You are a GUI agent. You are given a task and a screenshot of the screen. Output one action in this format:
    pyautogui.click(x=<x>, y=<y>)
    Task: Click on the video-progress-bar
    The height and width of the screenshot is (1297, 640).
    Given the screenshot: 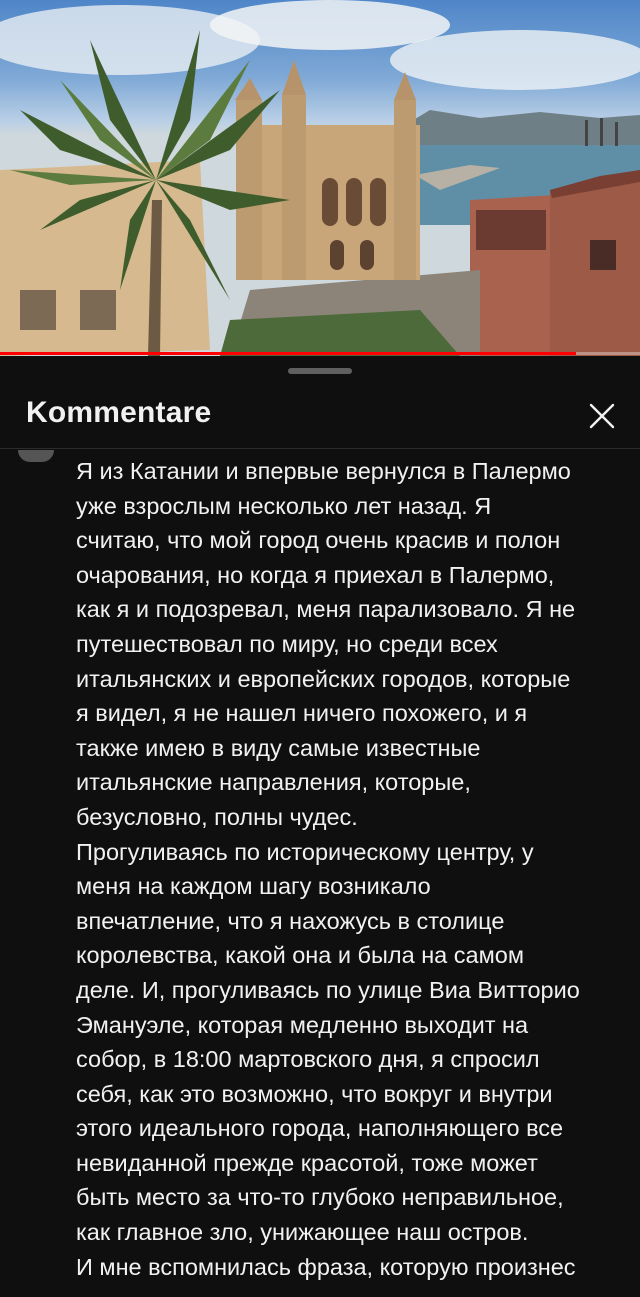 What is the action you would take?
    pyautogui.click(x=320, y=353)
    